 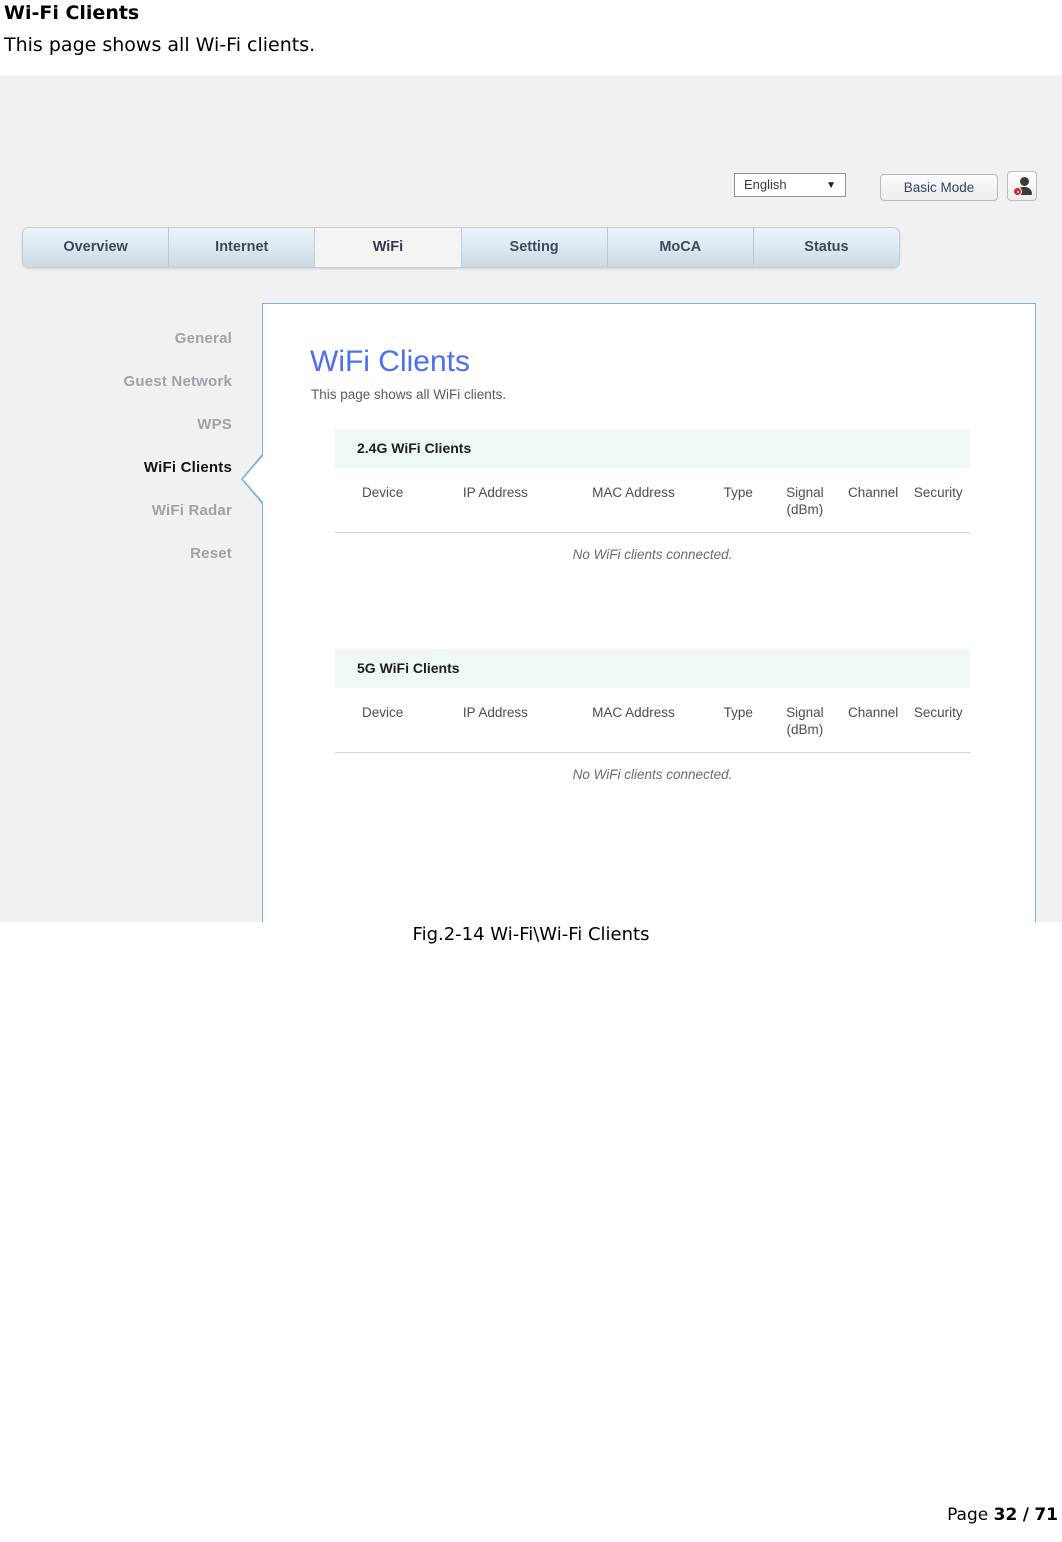 What do you see at coordinates (1017, 191) in the screenshot?
I see `status-badge-icon` at bounding box center [1017, 191].